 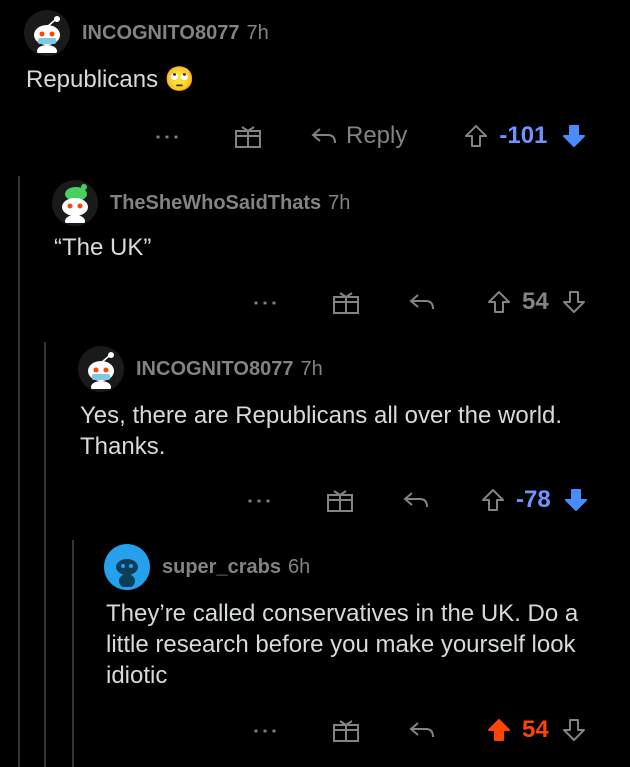 I want to click on score: -101, so click(x=523, y=135).